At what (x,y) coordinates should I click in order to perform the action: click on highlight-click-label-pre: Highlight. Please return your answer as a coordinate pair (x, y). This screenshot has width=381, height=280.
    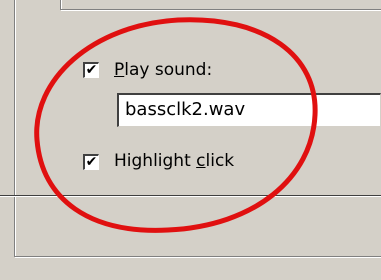
    Looking at the image, I should click on (155, 161).